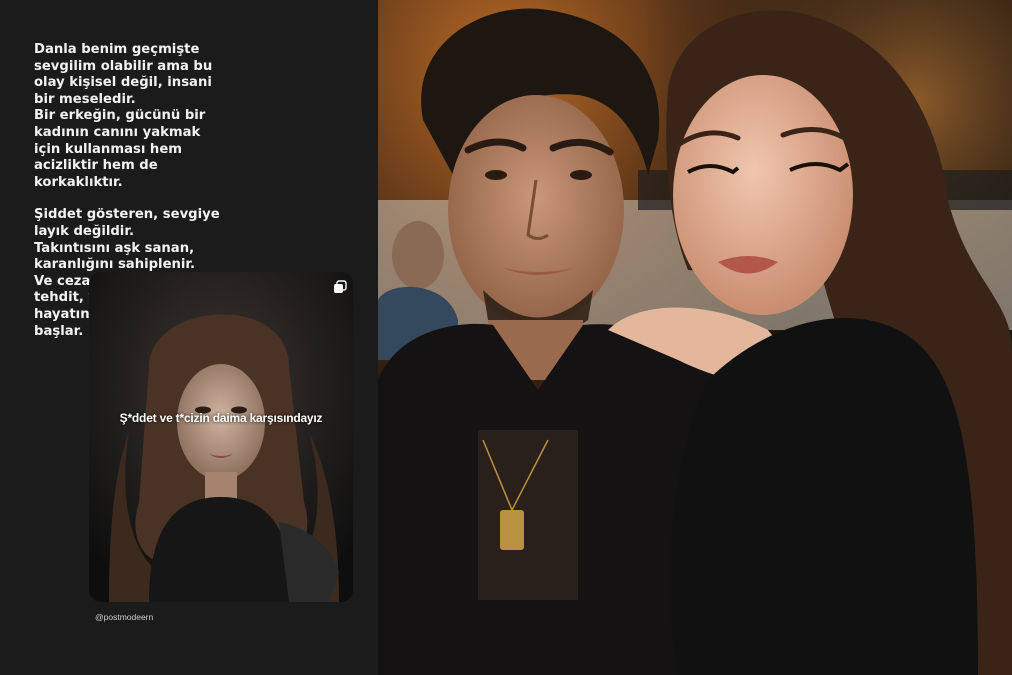 This screenshot has height=675, width=1012. What do you see at coordinates (124, 617) in the screenshot?
I see `username-handle: @postmodeern` at bounding box center [124, 617].